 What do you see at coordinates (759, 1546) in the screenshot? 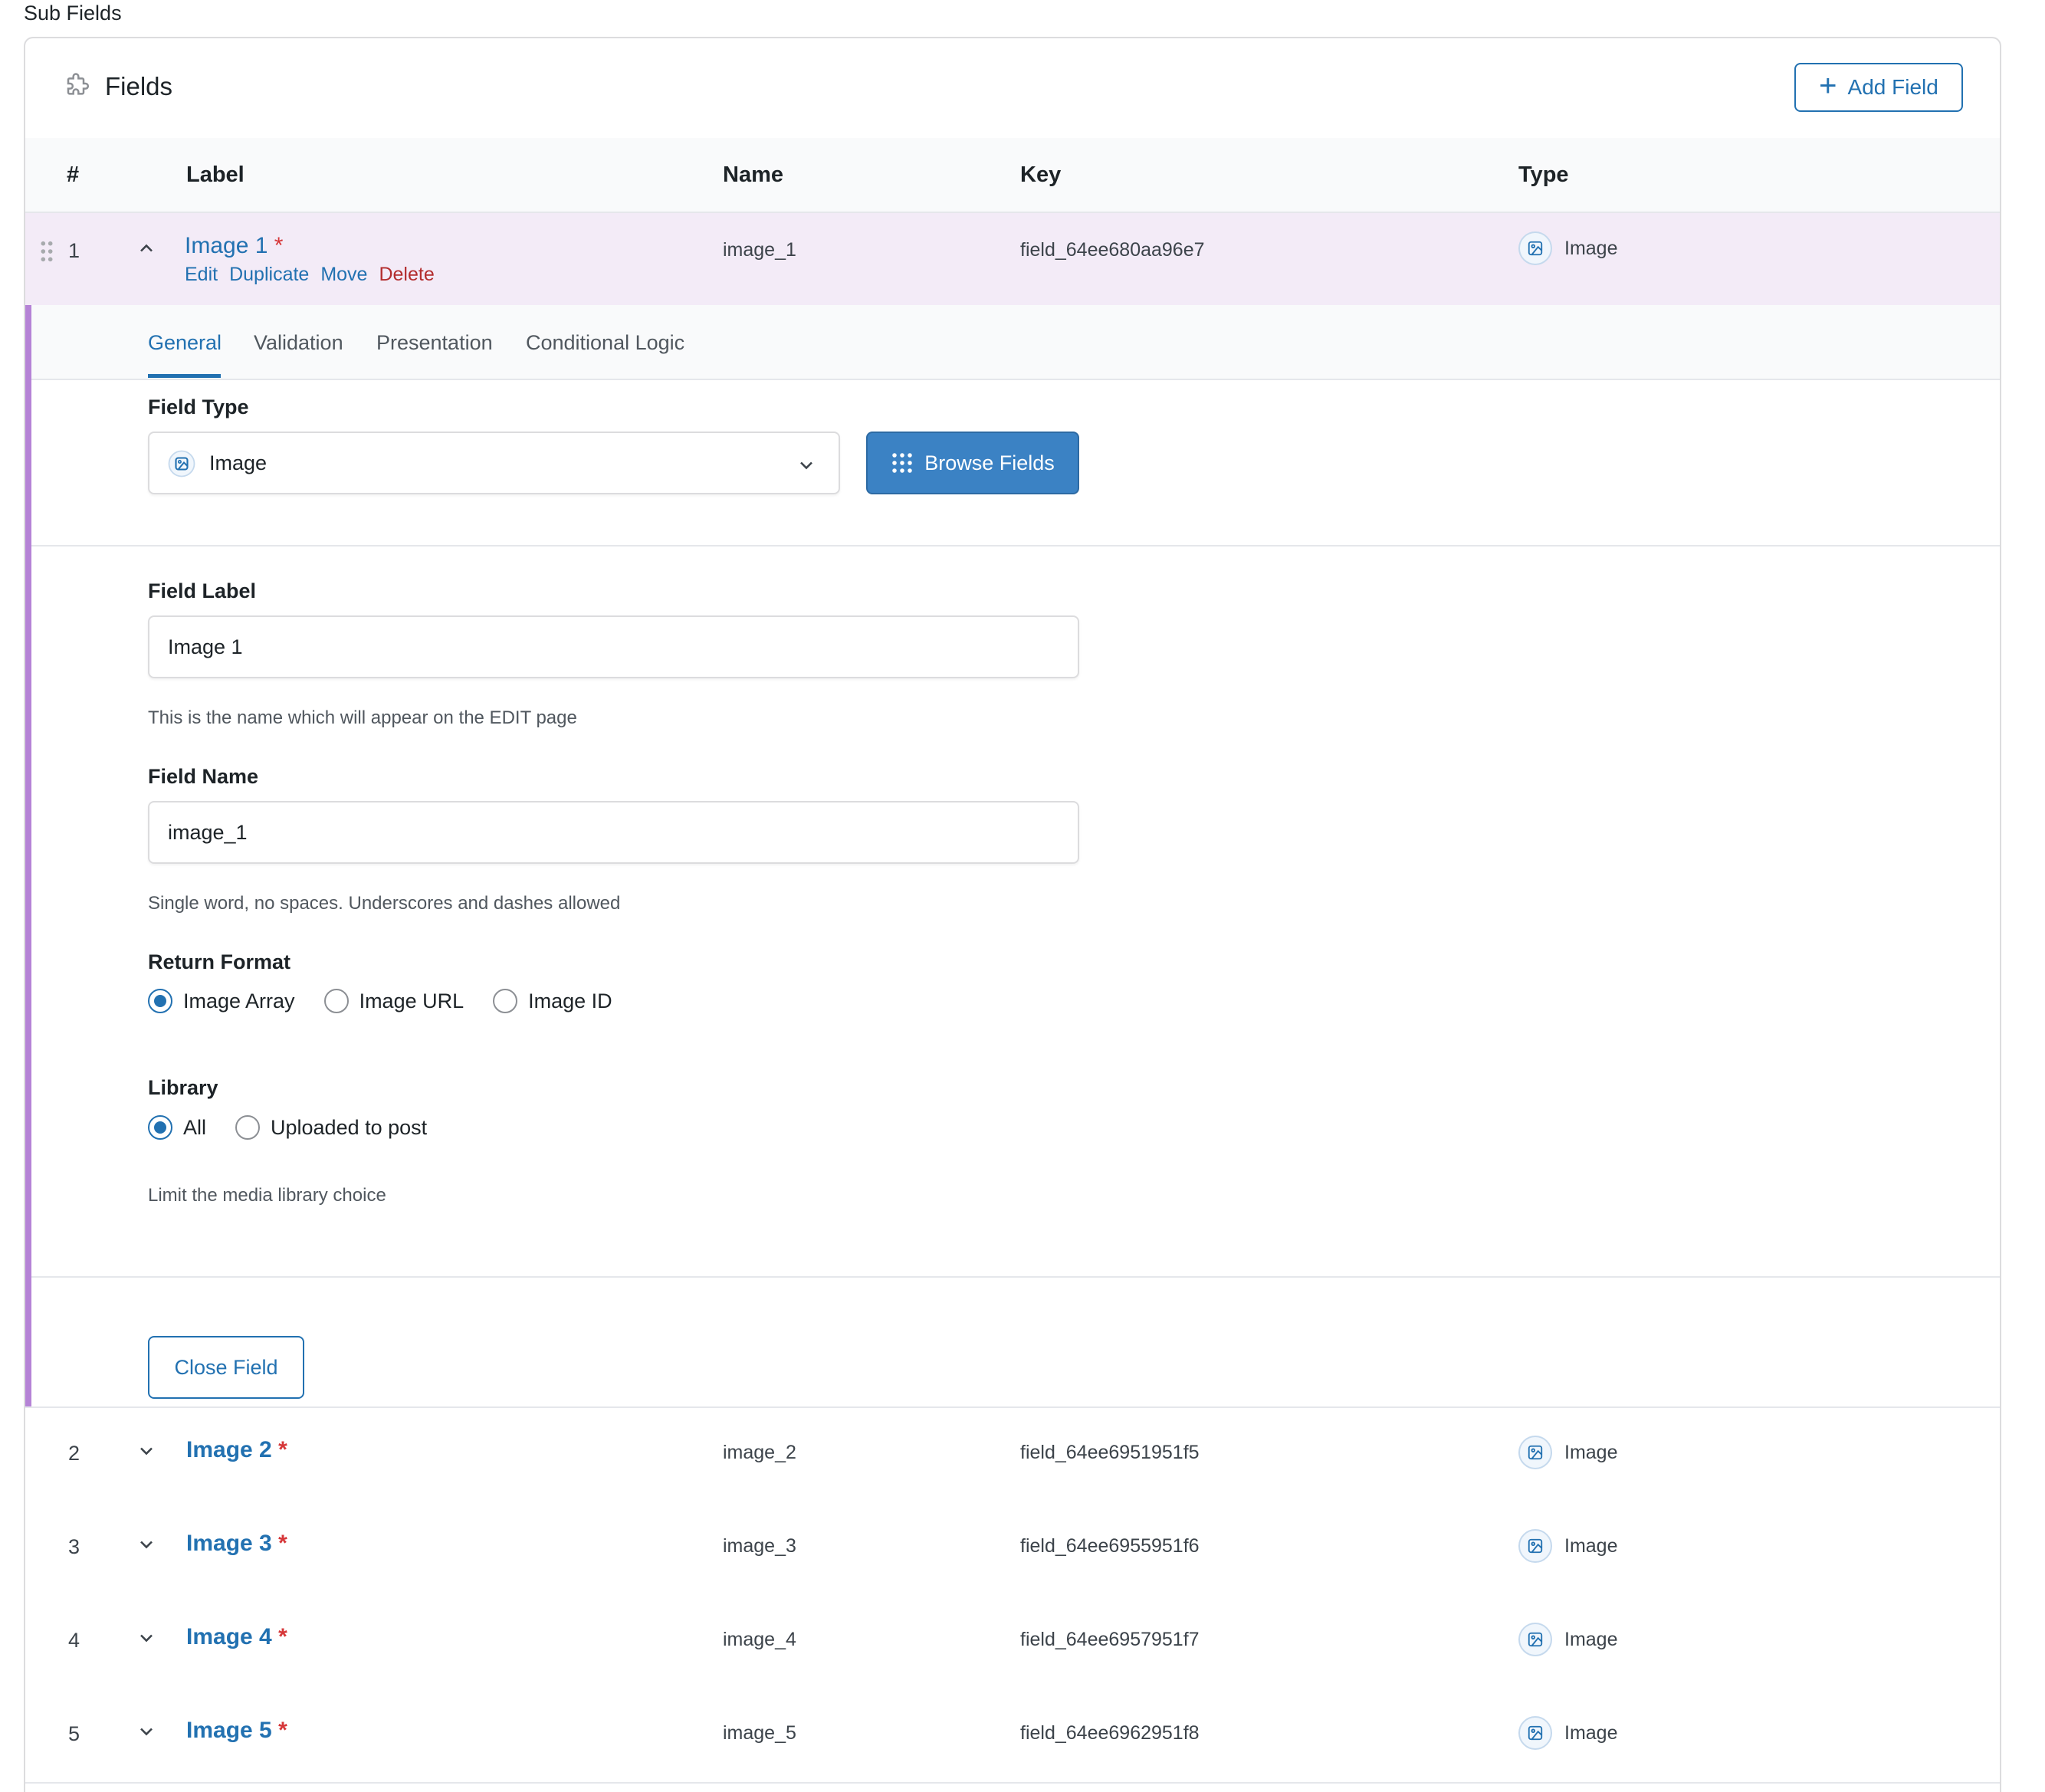
I see `field-name-cell: image_3` at bounding box center [759, 1546].